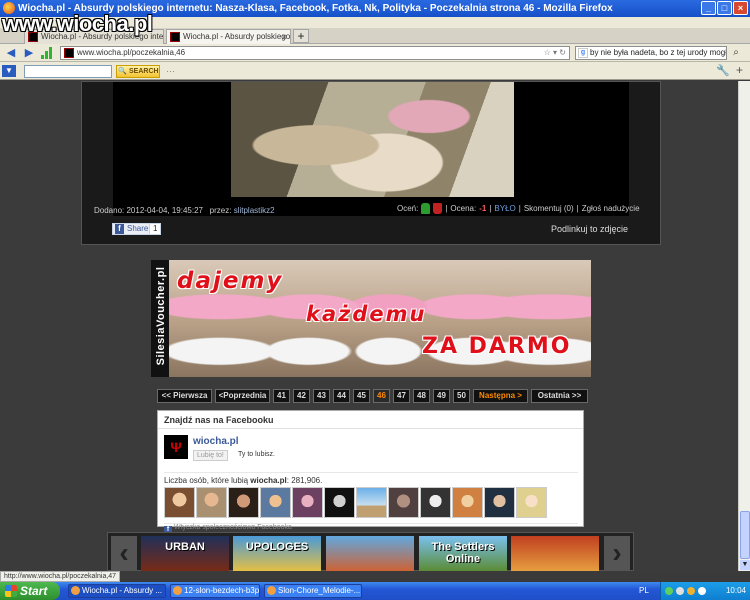 The image size is (750, 600). I want to click on address-text: www.wiocha.pl/poczekalnia,46, so click(131, 52).